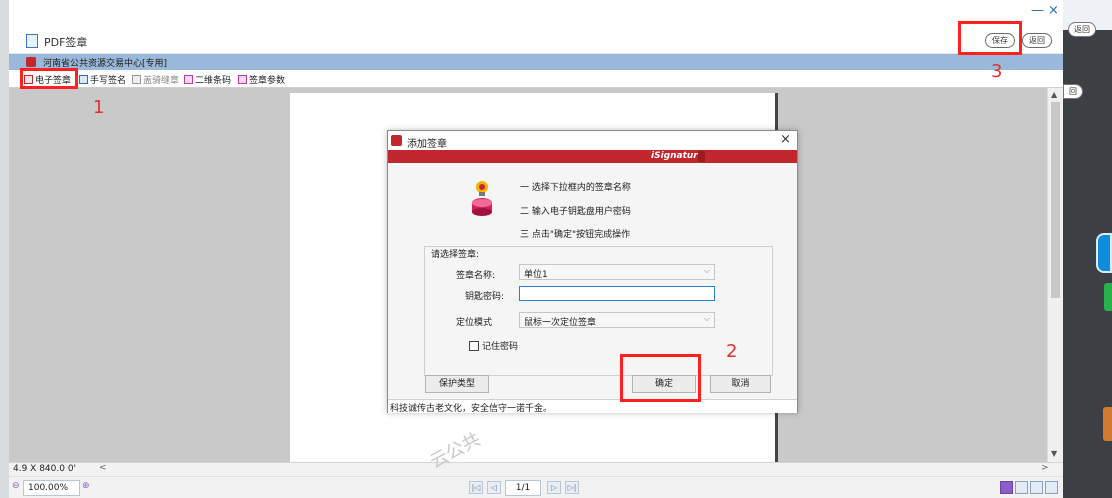 Image resolution: width=1112 pixels, height=498 pixels. I want to click on position-mode-value: 鼠标一次定位签章, so click(560, 323).